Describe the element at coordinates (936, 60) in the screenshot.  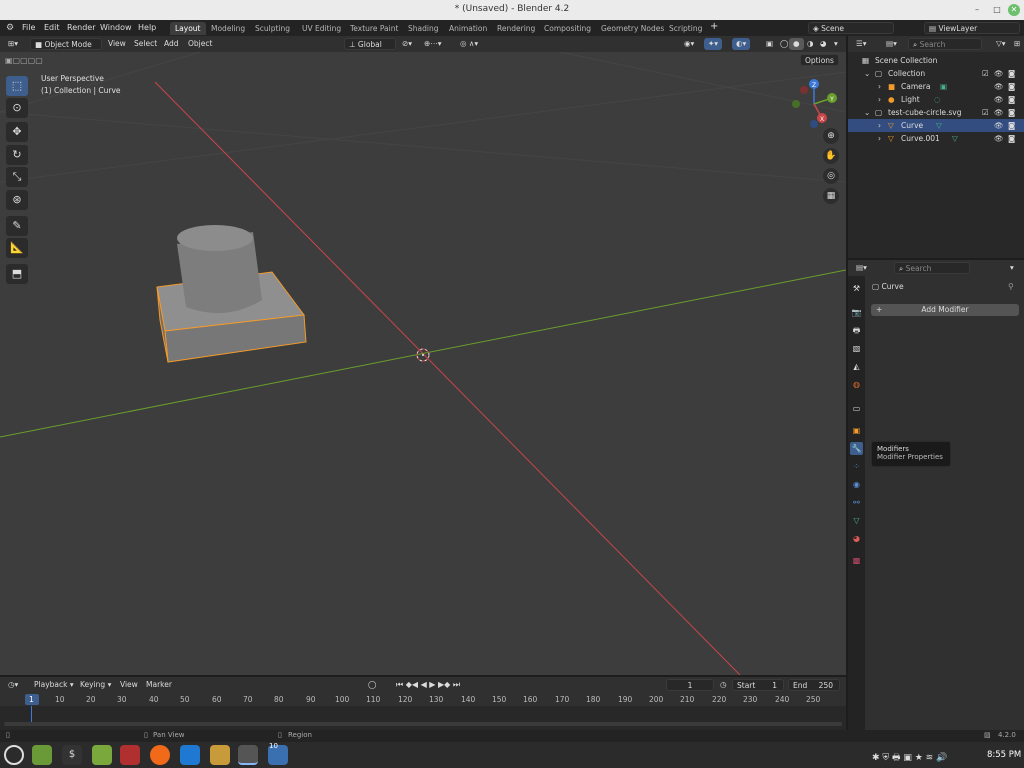
I see `outliner-row-scene-collection: ▦ Scene Collection` at that location.